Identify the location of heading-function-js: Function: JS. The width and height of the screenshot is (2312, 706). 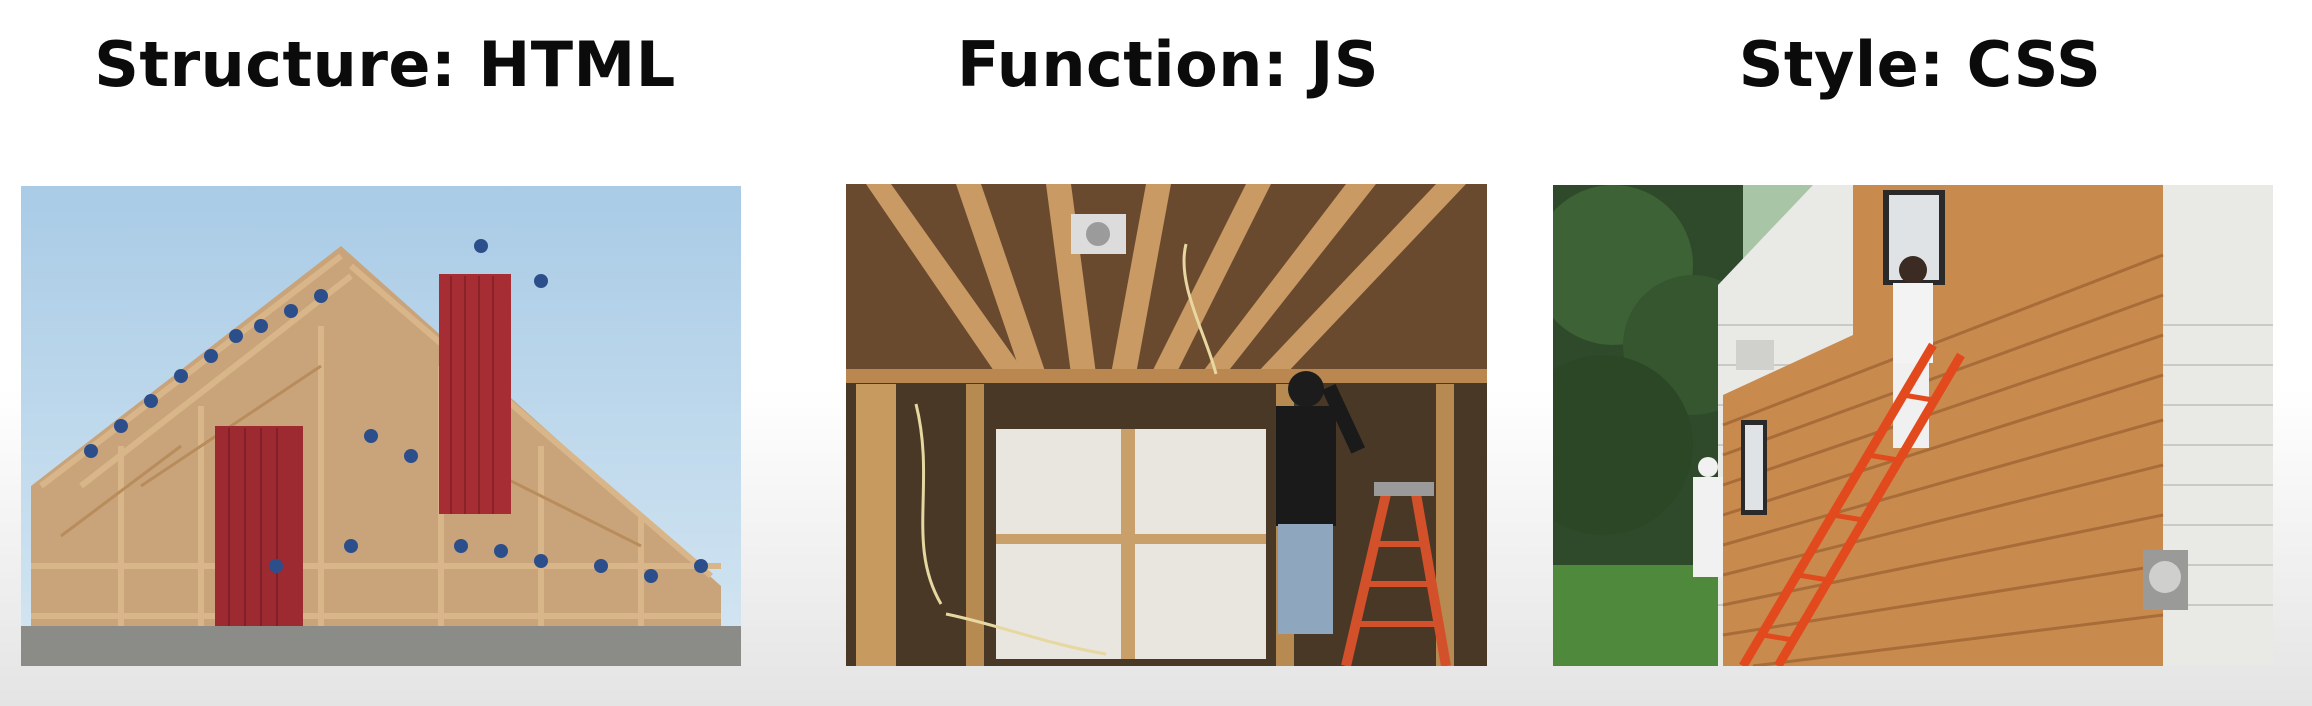
(1168, 64).